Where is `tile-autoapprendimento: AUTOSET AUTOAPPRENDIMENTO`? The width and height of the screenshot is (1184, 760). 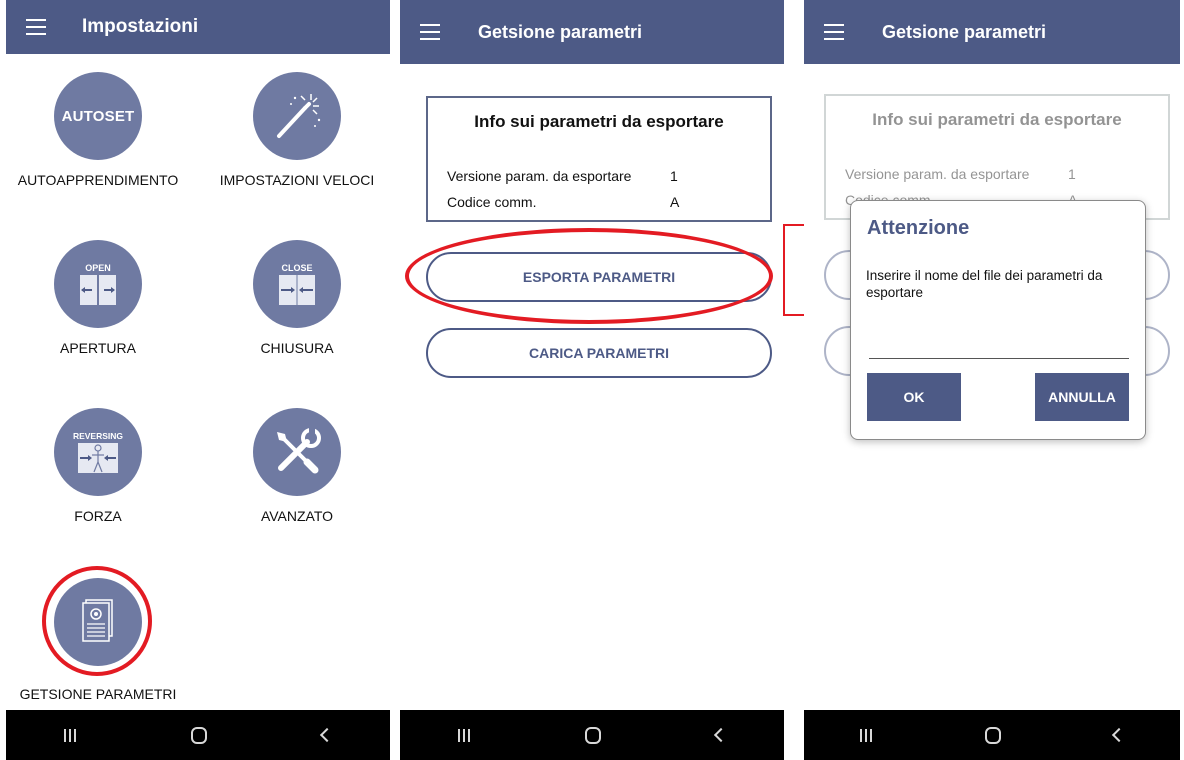 tile-autoapprendimento: AUTOSET AUTOAPPRENDIMENTO is located at coordinates (98, 130).